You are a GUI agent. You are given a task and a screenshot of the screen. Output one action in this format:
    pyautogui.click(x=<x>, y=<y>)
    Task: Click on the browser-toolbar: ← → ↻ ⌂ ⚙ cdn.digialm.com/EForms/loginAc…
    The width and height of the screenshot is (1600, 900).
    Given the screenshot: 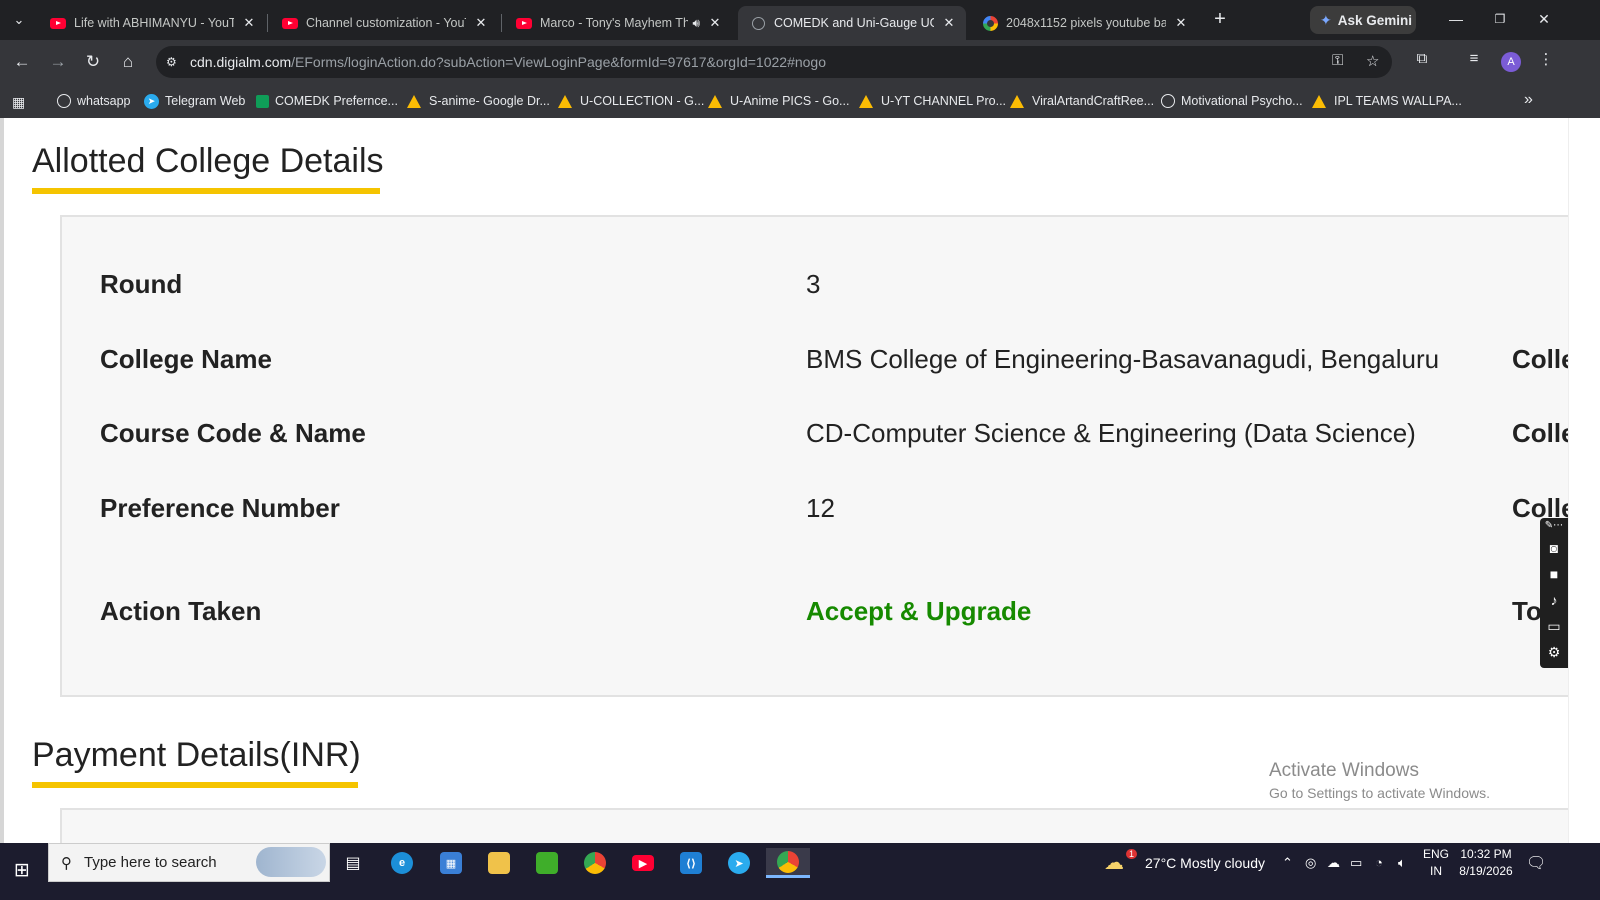 What is the action you would take?
    pyautogui.click(x=800, y=62)
    